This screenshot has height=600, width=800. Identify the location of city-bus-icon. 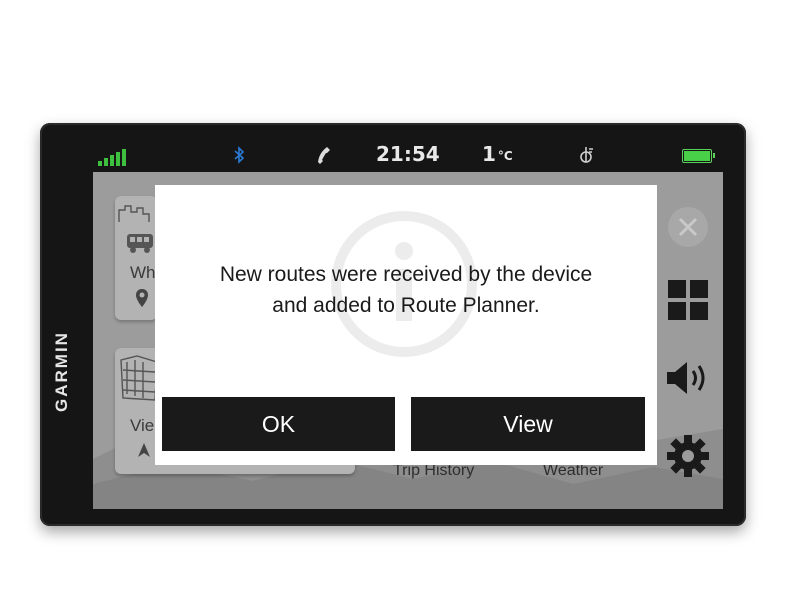
(135, 229).